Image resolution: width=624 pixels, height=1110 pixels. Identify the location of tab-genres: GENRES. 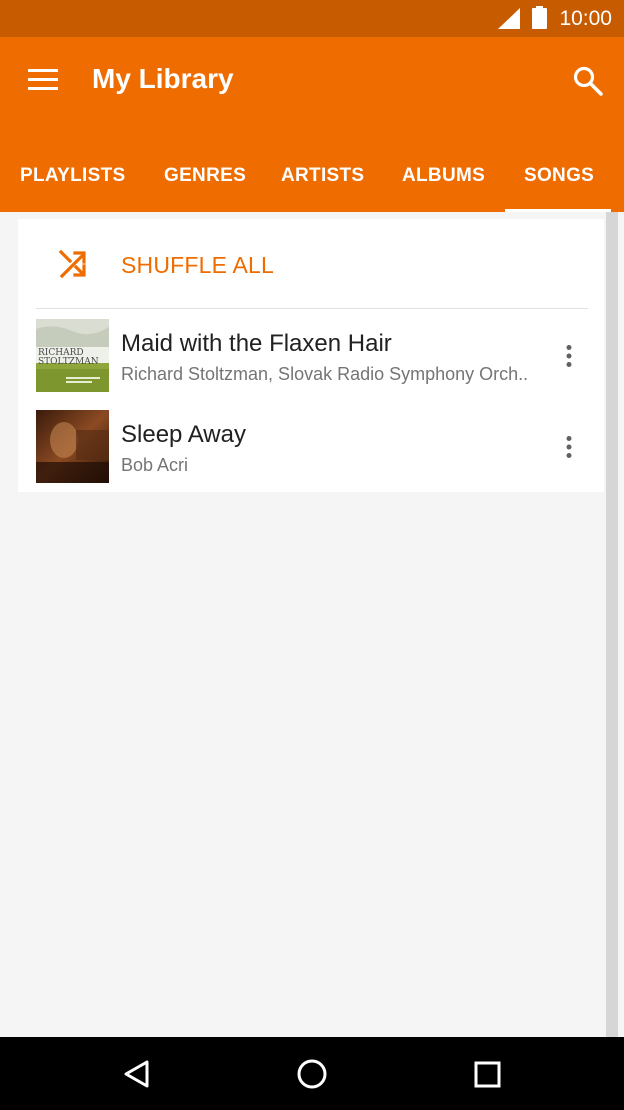
(205, 177).